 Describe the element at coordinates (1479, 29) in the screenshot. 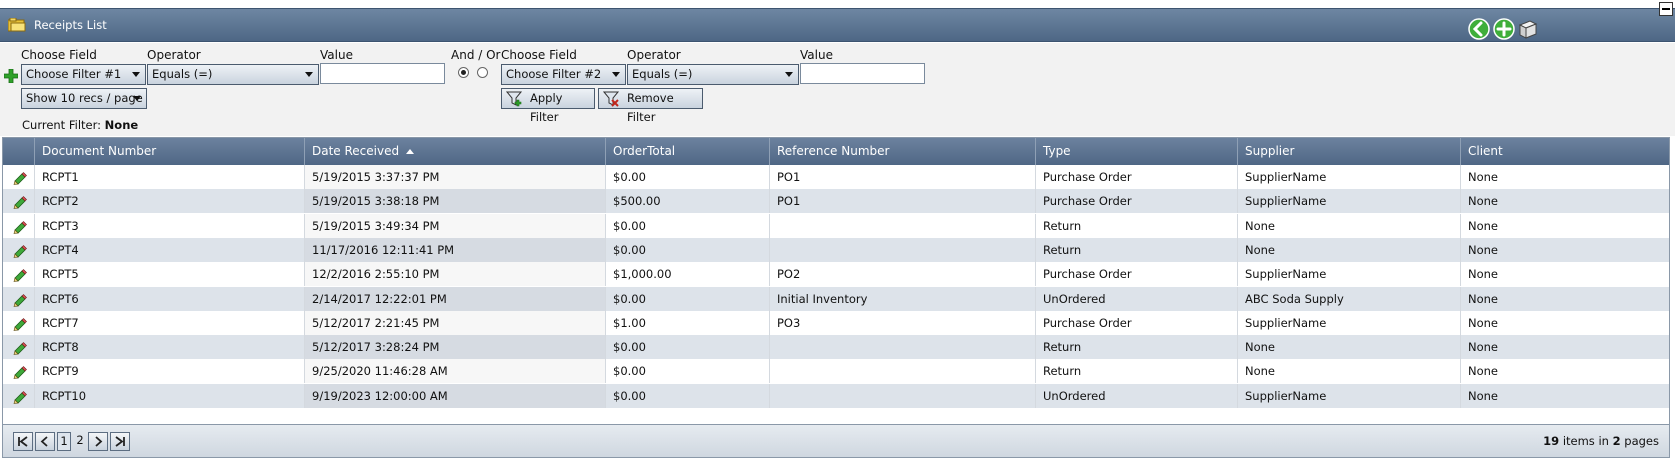

I see `back-icon` at that location.